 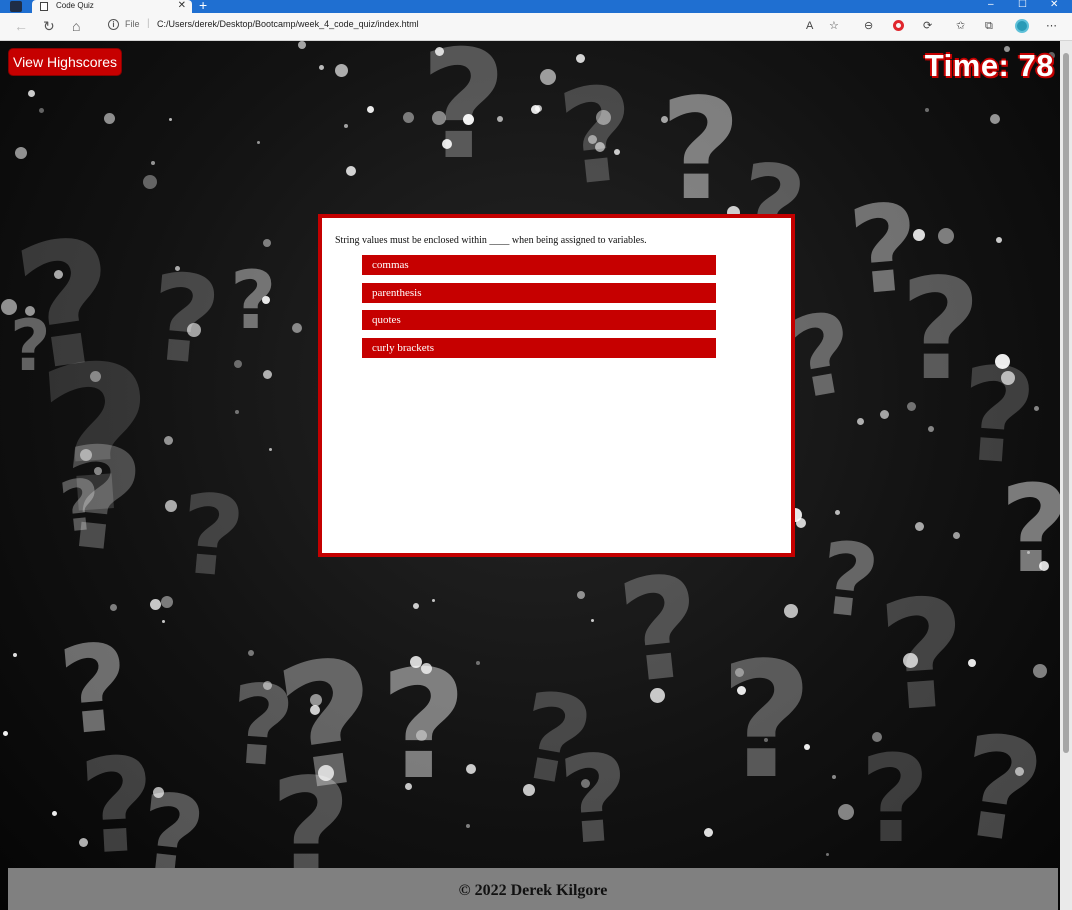 What do you see at coordinates (16, 6) in the screenshot?
I see `browser-window-icon` at bounding box center [16, 6].